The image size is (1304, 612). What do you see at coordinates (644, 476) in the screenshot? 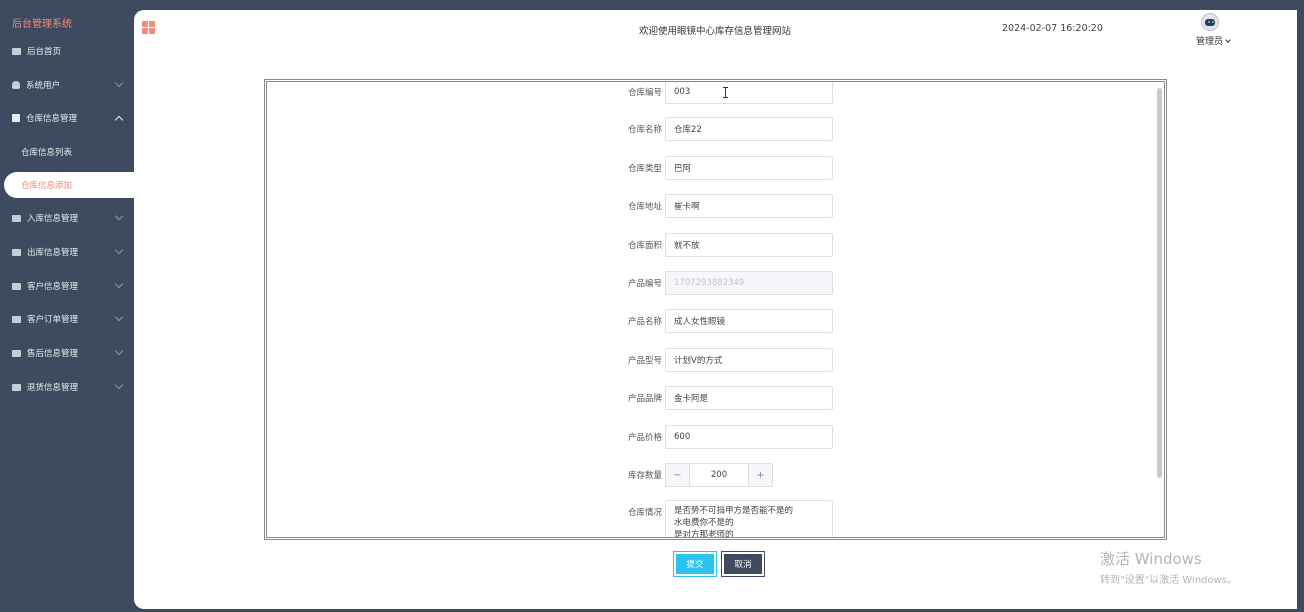
I see `field-label: 库存数量` at bounding box center [644, 476].